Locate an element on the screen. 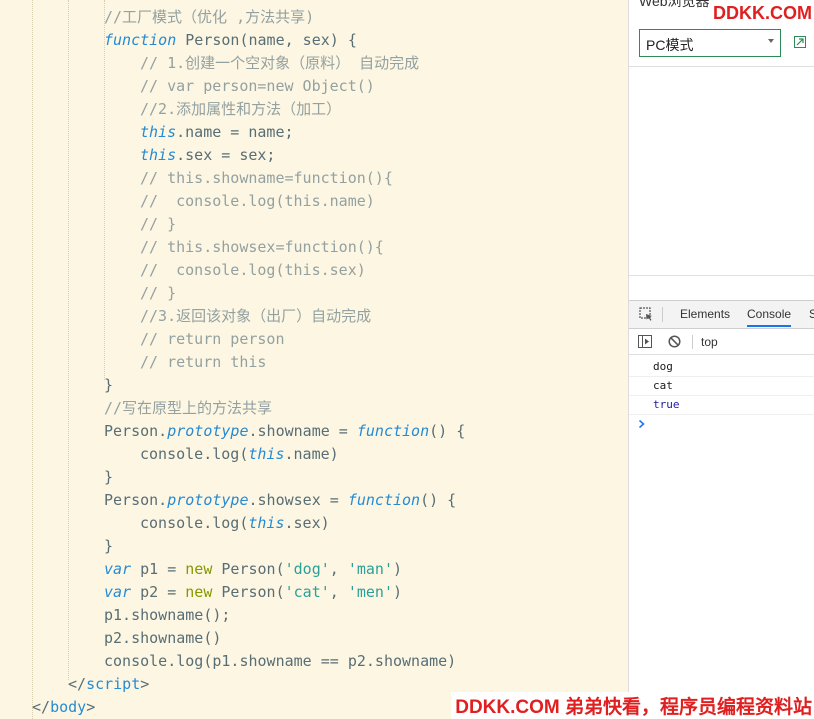 This screenshot has height=719, width=814. code-line: function Person(name, sex) { is located at coordinates (230, 40).